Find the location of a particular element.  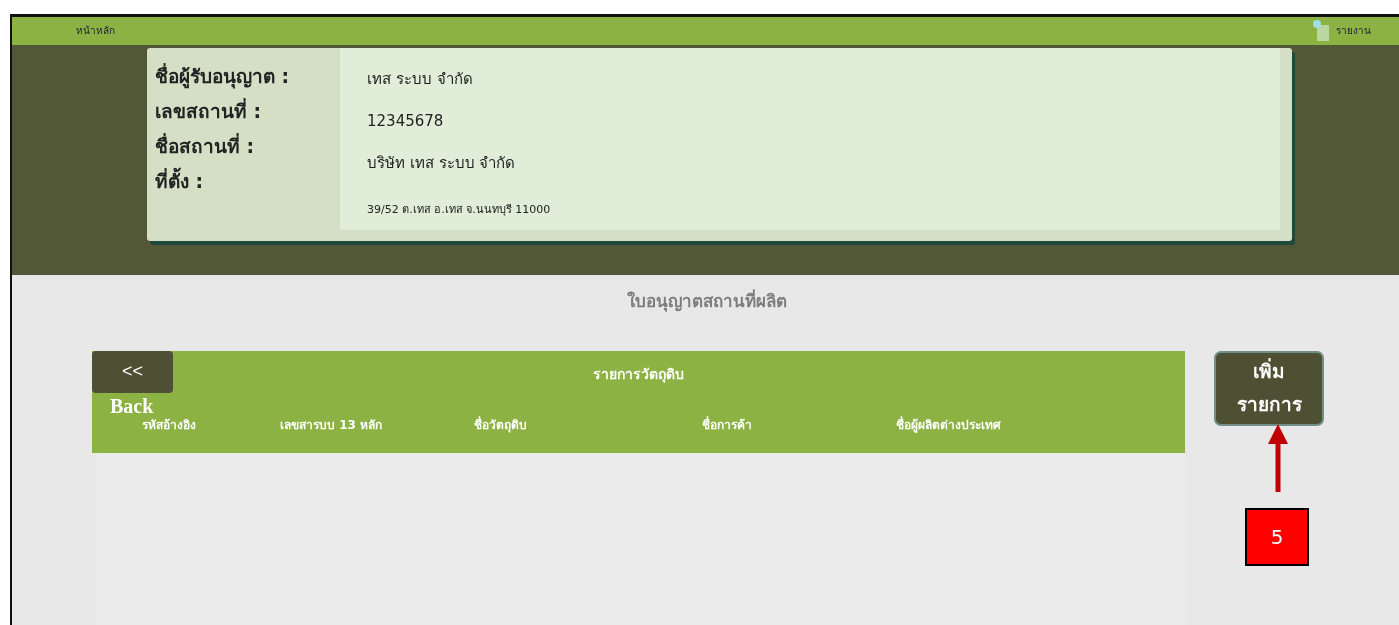

annotation-arrow is located at coordinates (1278, 459).